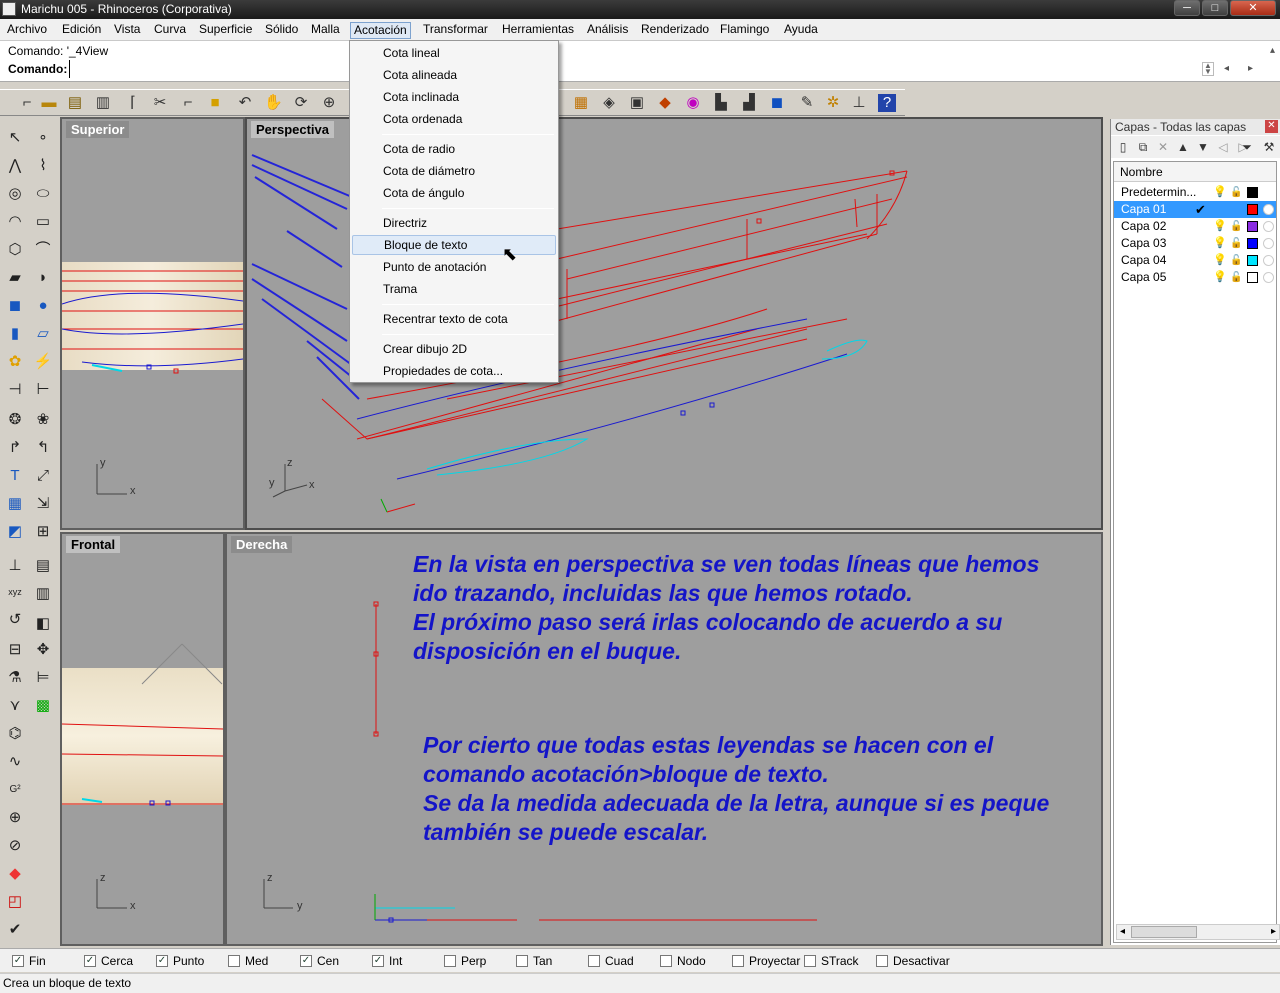  What do you see at coordinates (380, 30) in the screenshot?
I see `menu-acotacion: Acotación` at bounding box center [380, 30].